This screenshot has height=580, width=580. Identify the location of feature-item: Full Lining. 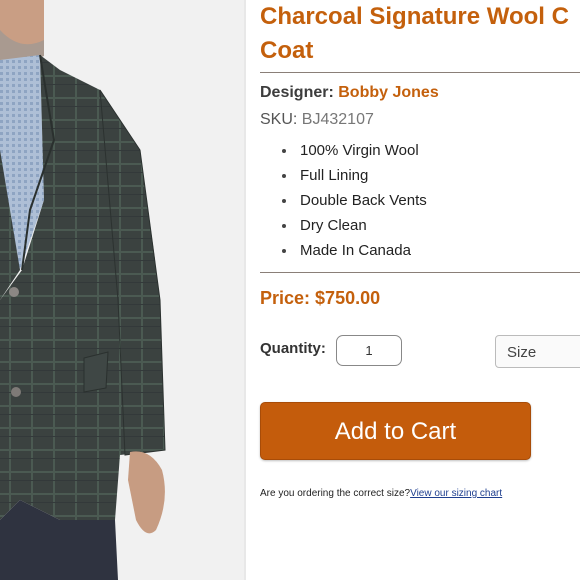
(354, 175).